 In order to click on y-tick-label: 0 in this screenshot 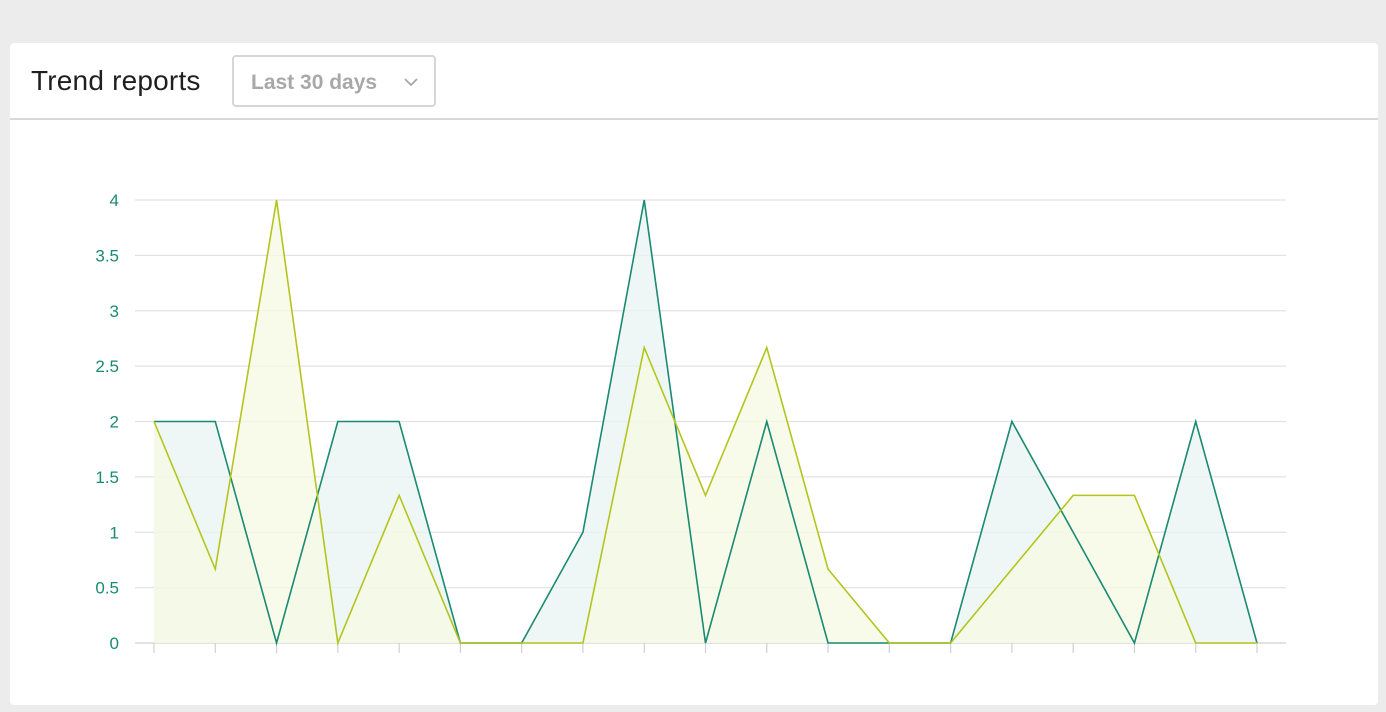, I will do `click(114, 643)`.